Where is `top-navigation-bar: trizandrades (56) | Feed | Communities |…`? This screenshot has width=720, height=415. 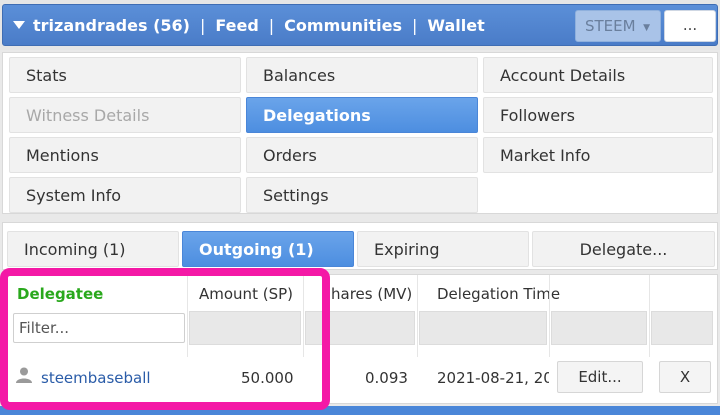 top-navigation-bar: trizandrades (56) | Feed | Communities |… is located at coordinates (360, 25).